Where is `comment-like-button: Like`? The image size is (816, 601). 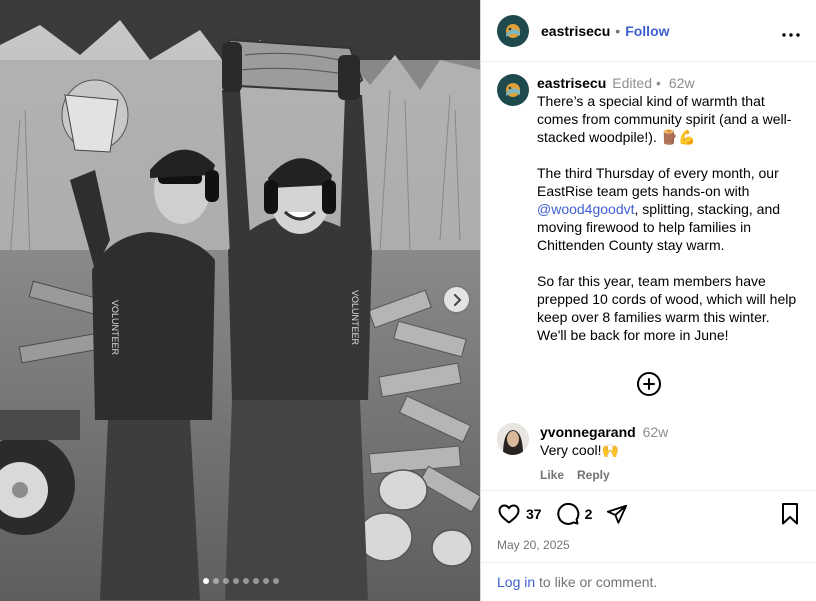
comment-like-button: Like is located at coordinates (552, 475).